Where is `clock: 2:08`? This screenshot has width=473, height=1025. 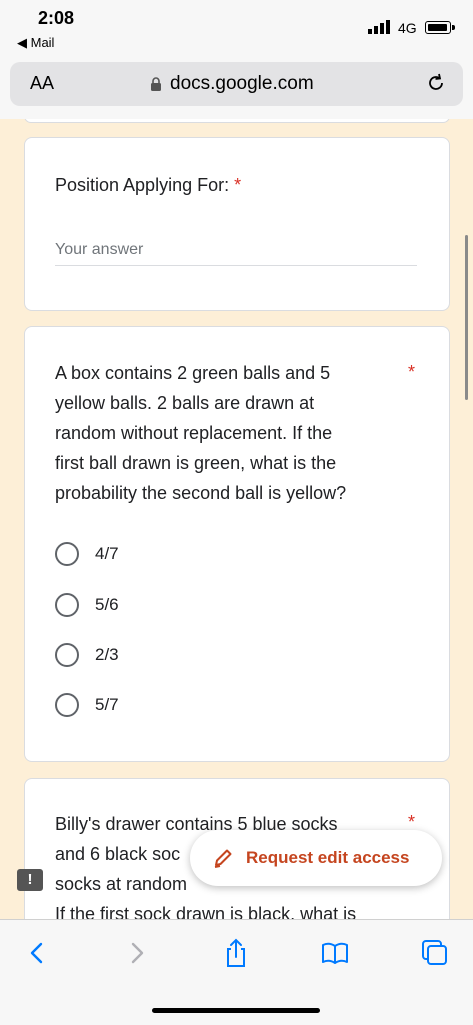
clock: 2:08 is located at coordinates (56, 18).